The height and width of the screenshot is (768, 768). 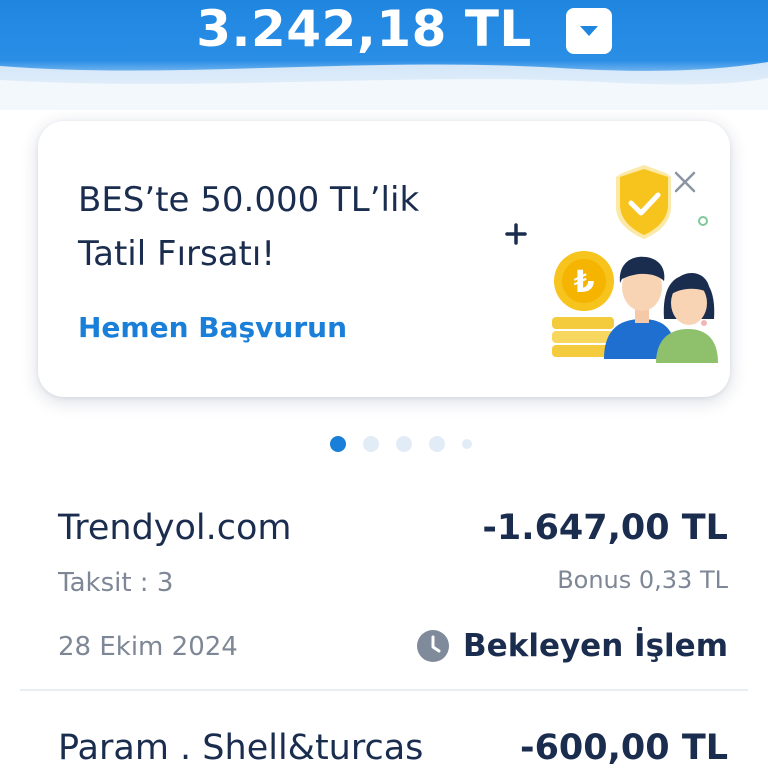 I want to click on coin-symbol: ₺, so click(x=584, y=282).